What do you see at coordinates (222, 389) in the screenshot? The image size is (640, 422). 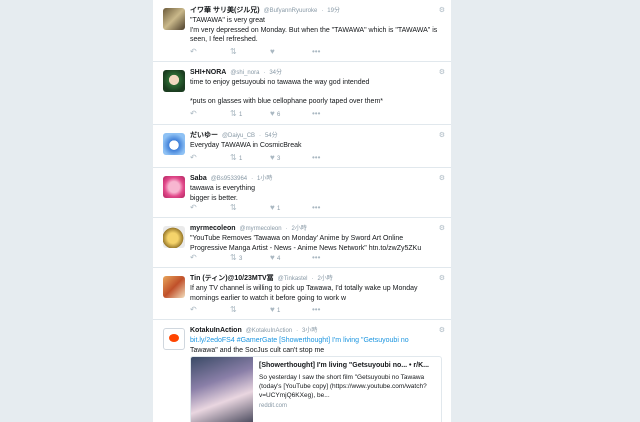 I see `card-image` at bounding box center [222, 389].